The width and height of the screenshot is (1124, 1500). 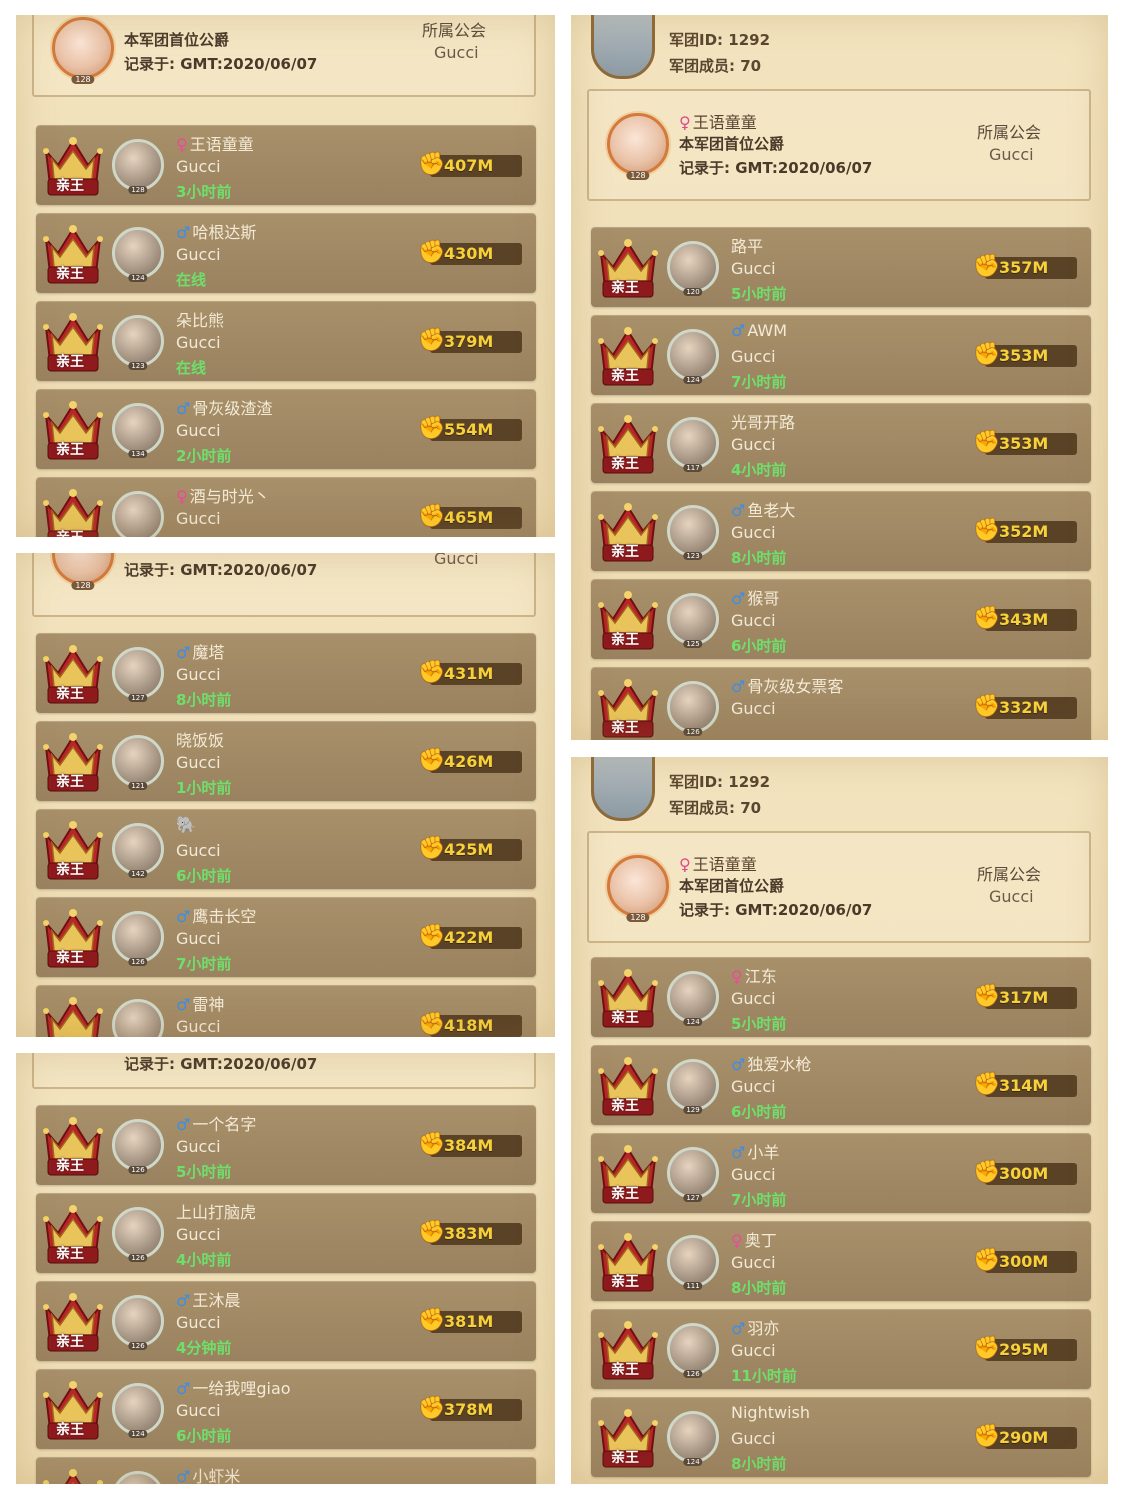 I want to click on member-row: 亲王 128 ♀ 王语童童 Gucci 3小时前 ✊ 407M, so click(x=286, y=165).